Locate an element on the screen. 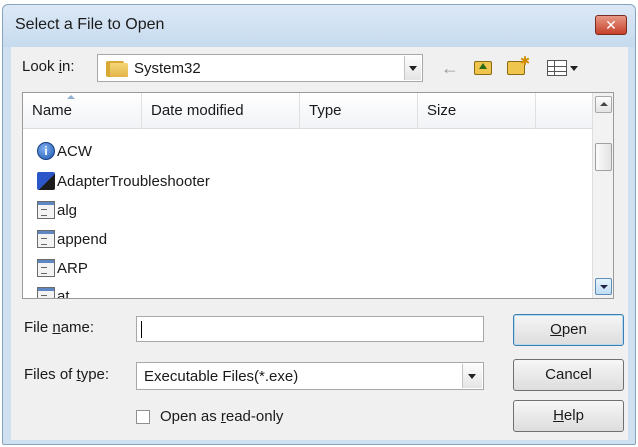 The width and height of the screenshot is (638, 447). file-list-header: Name Date modified Type Size is located at coordinates (308, 111).